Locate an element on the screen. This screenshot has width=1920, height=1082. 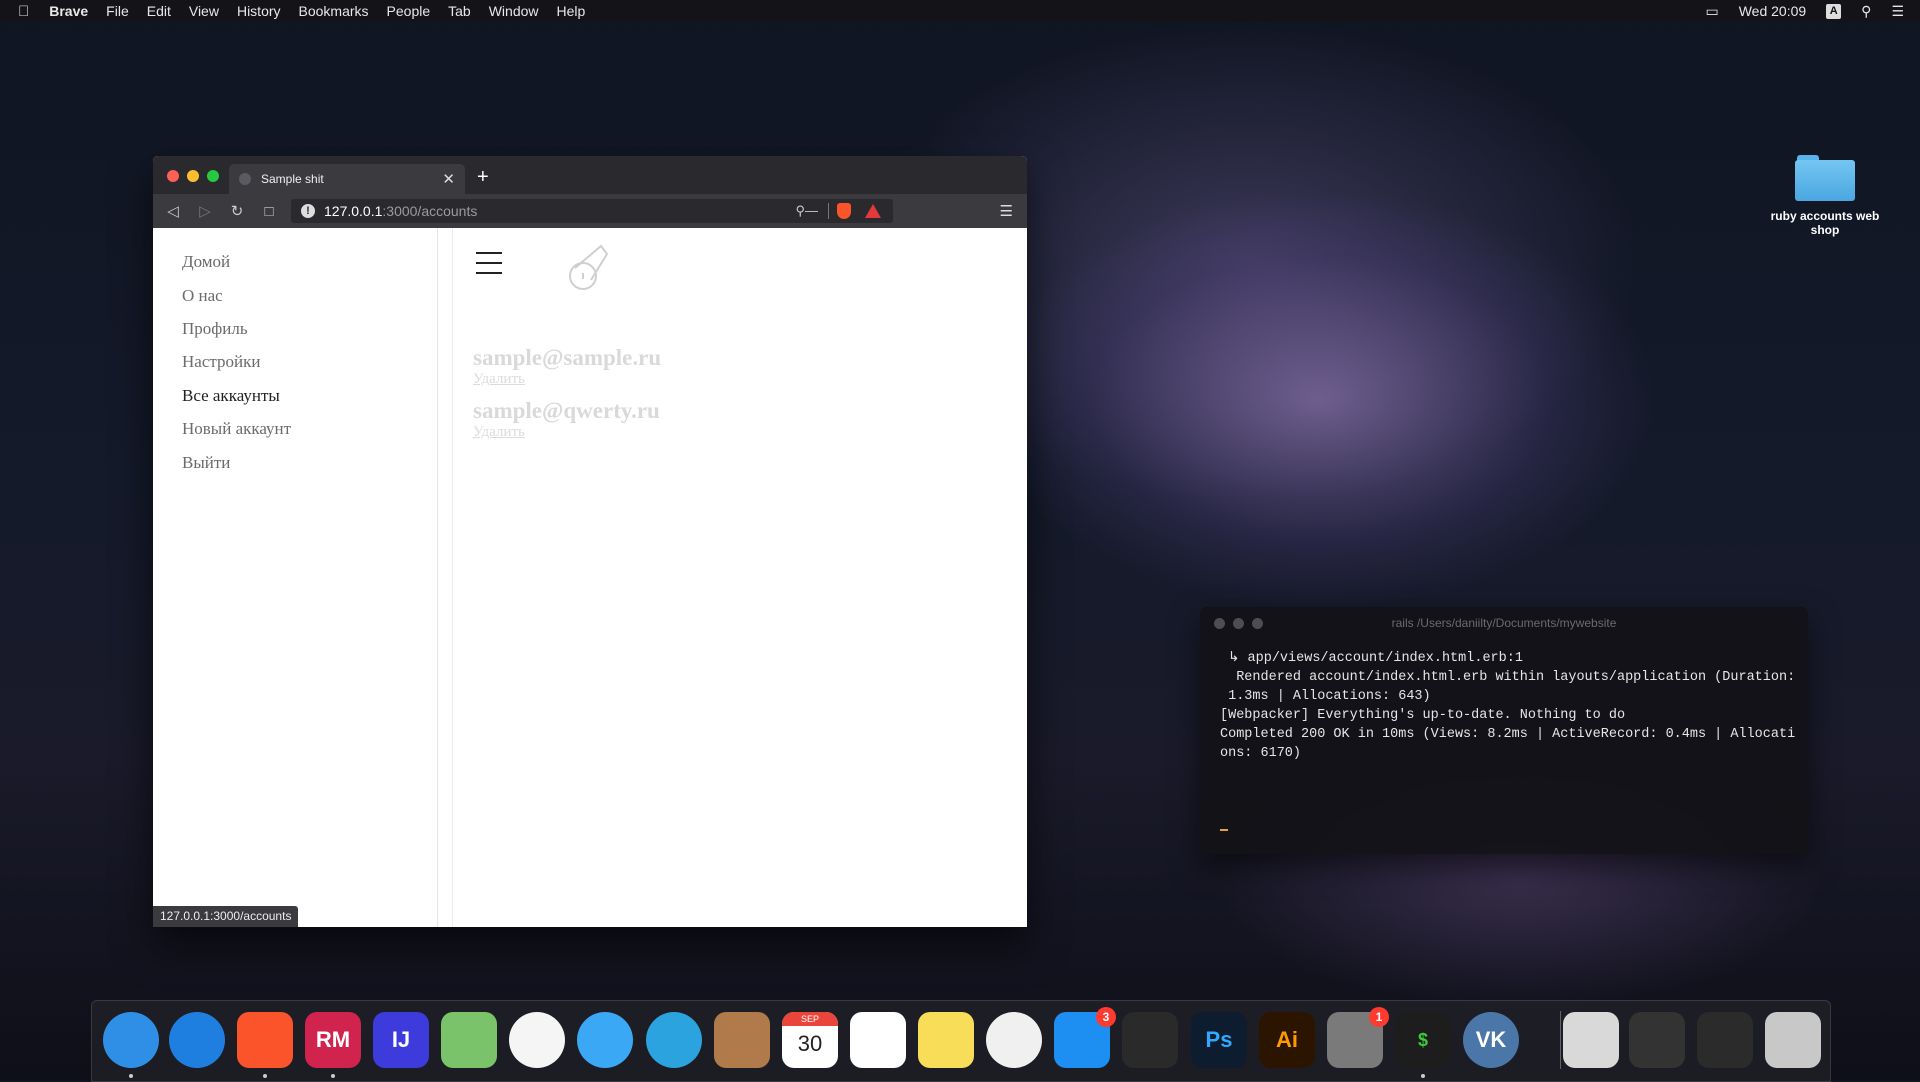
desktop-folder-label: ruby accounts web shop is located at coordinates (1825, 223).